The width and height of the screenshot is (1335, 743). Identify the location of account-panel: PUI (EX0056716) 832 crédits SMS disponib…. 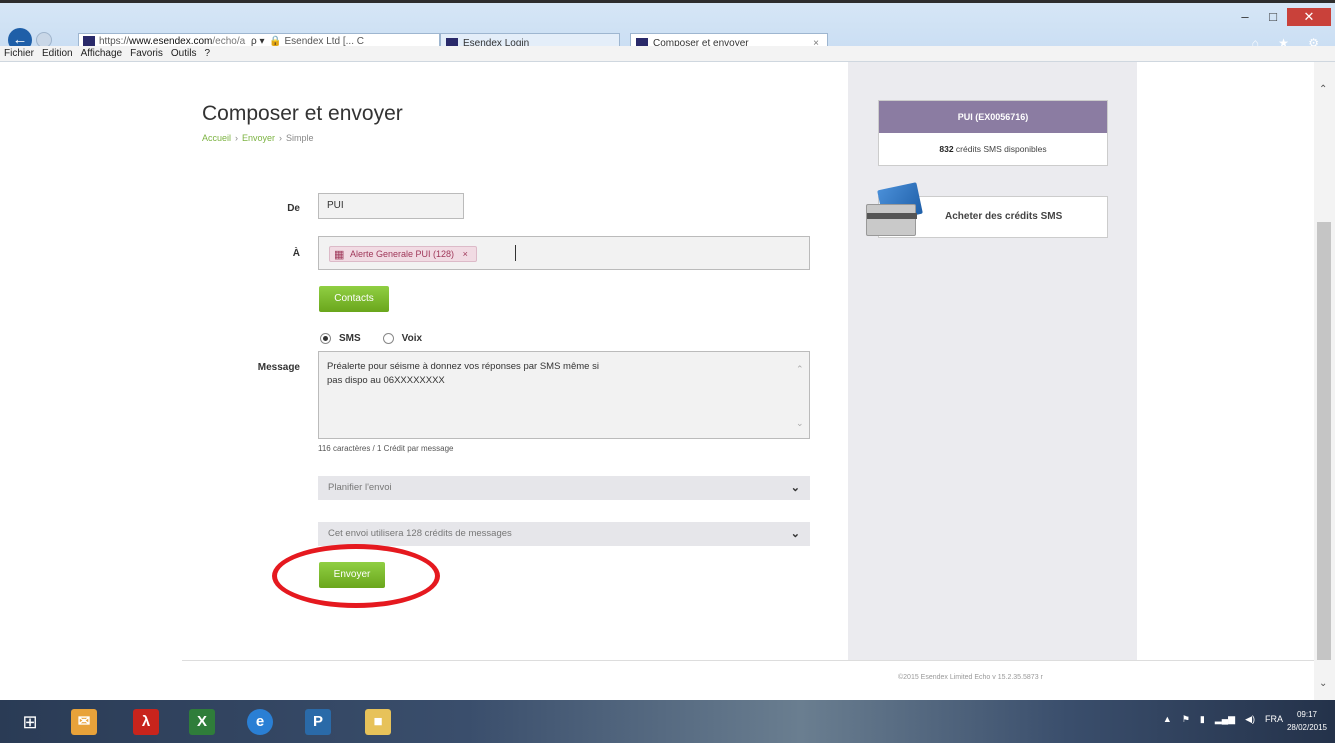
(993, 133).